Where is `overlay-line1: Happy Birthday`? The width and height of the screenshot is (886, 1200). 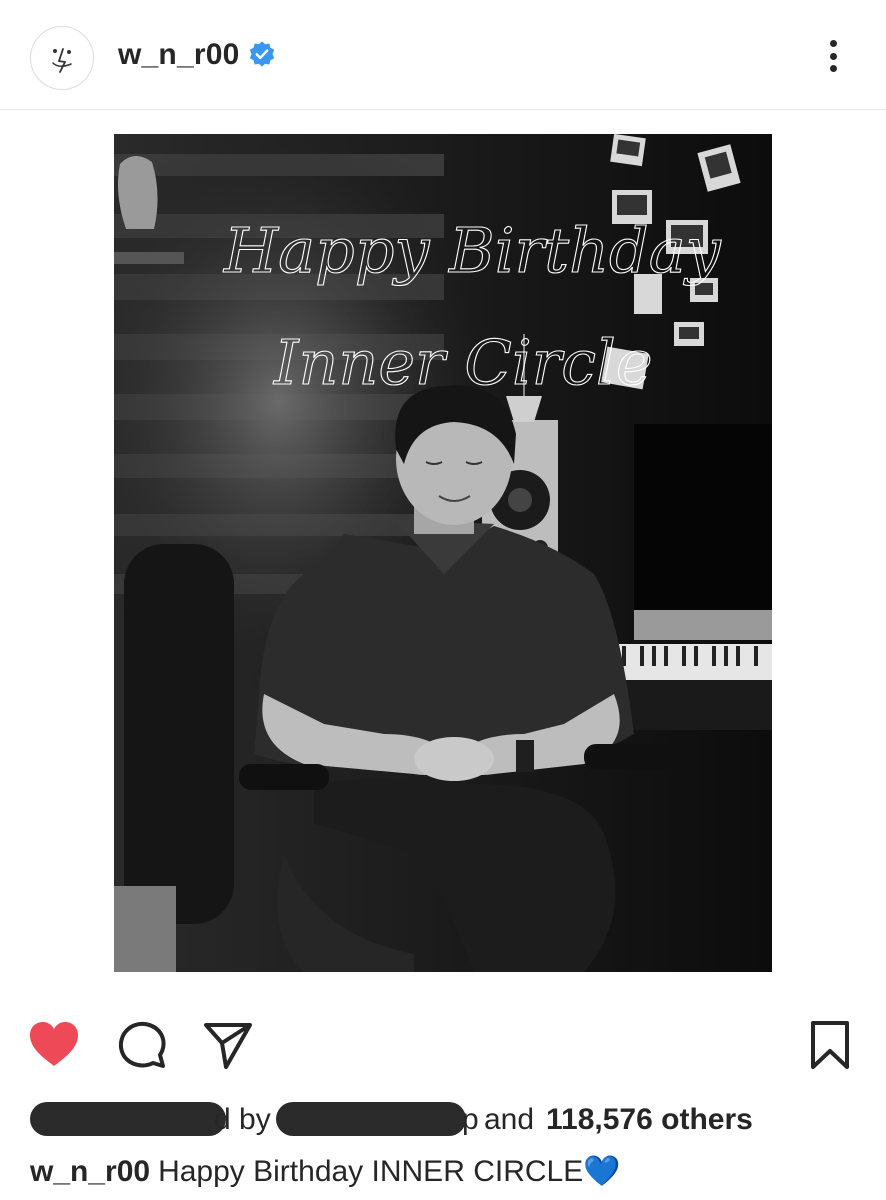
overlay-line1: Happy Birthday is located at coordinates (472, 250).